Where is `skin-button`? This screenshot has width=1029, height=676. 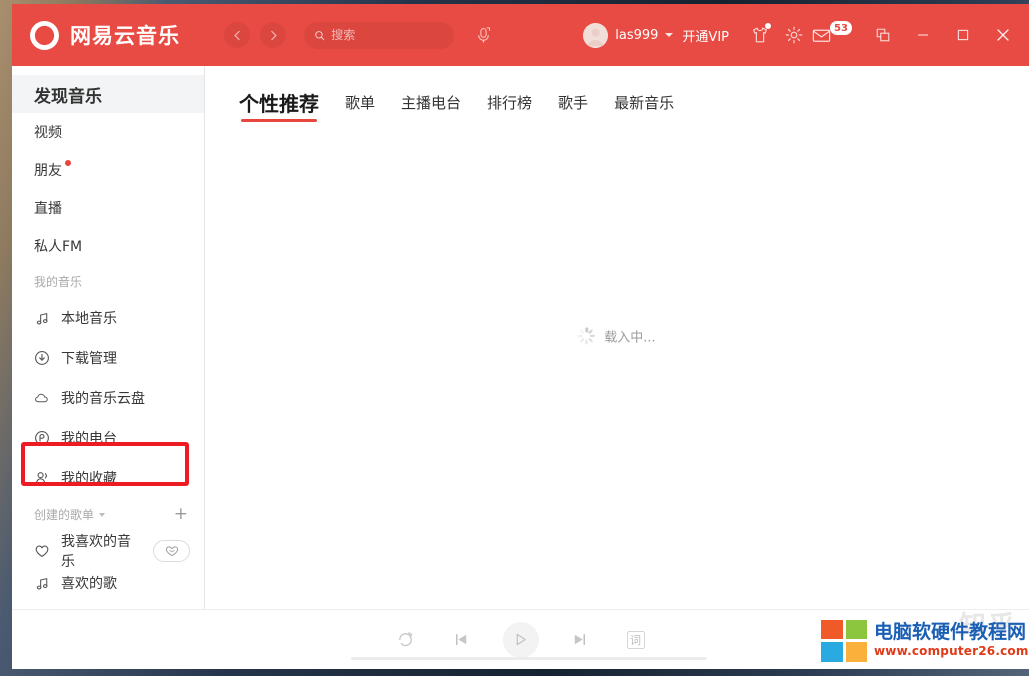 skin-button is located at coordinates (760, 35).